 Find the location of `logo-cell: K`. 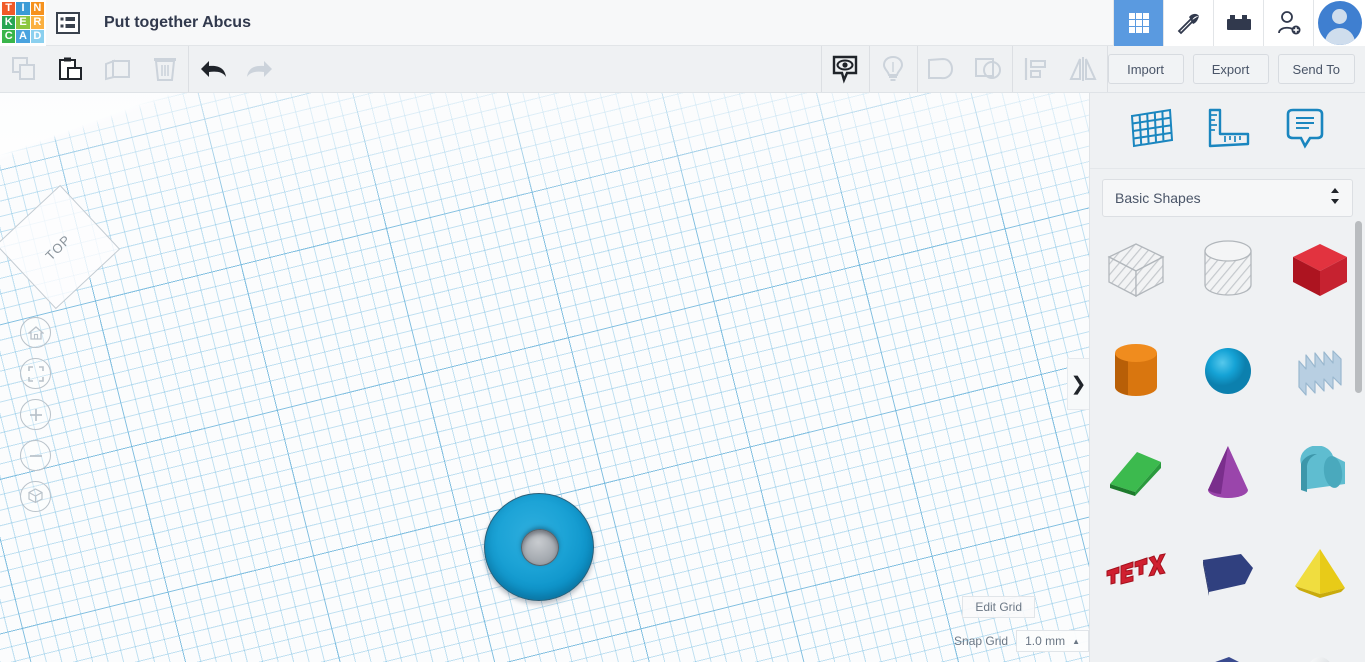

logo-cell: K is located at coordinates (9, 22).